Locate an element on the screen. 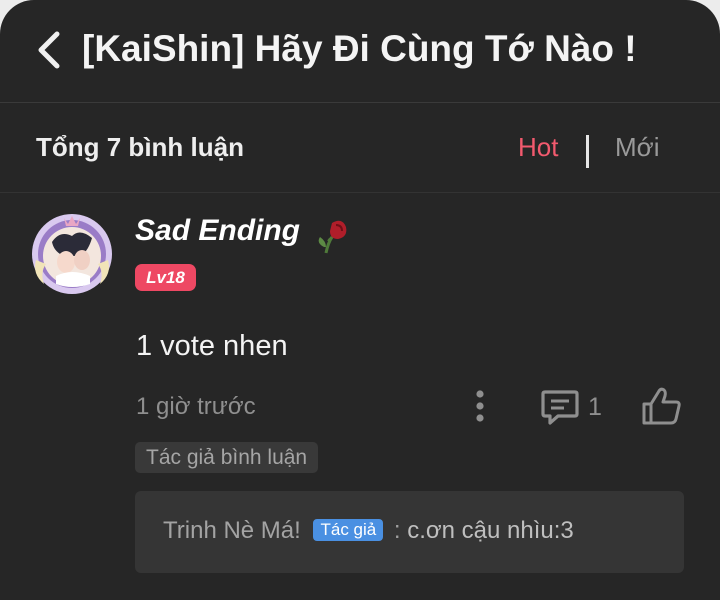 The width and height of the screenshot is (720, 600). reply-preview: Trinh Nè Má! Tác giả : c.ơn cậu nhìu:3 is located at coordinates (409, 532).